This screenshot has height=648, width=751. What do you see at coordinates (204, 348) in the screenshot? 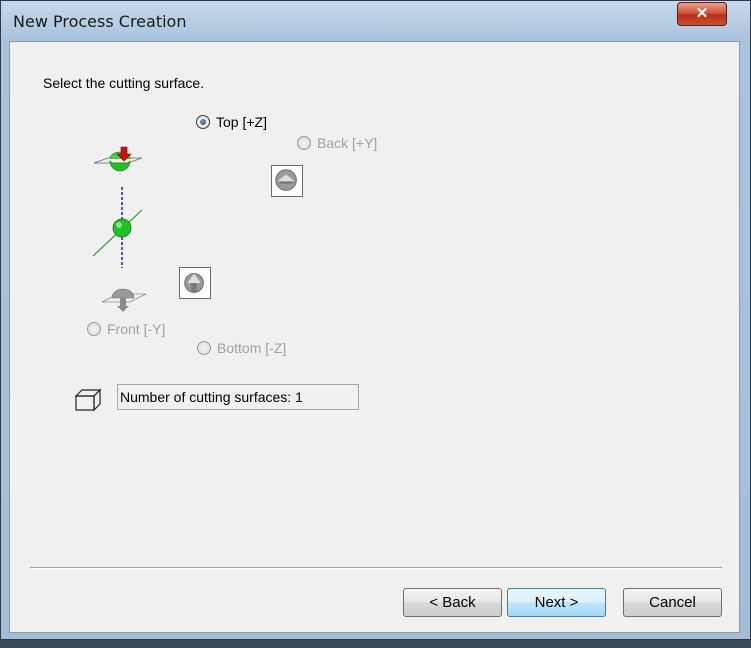
I see `radio-bottom-indicator` at bounding box center [204, 348].